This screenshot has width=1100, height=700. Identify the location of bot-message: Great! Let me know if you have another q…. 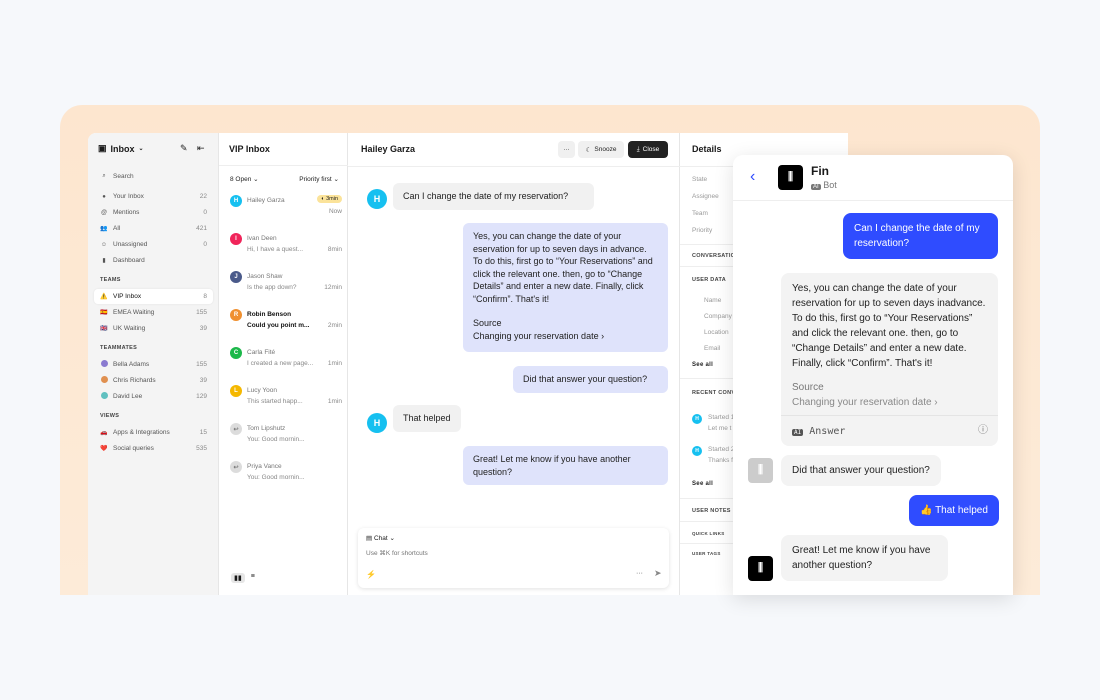
(864, 558).